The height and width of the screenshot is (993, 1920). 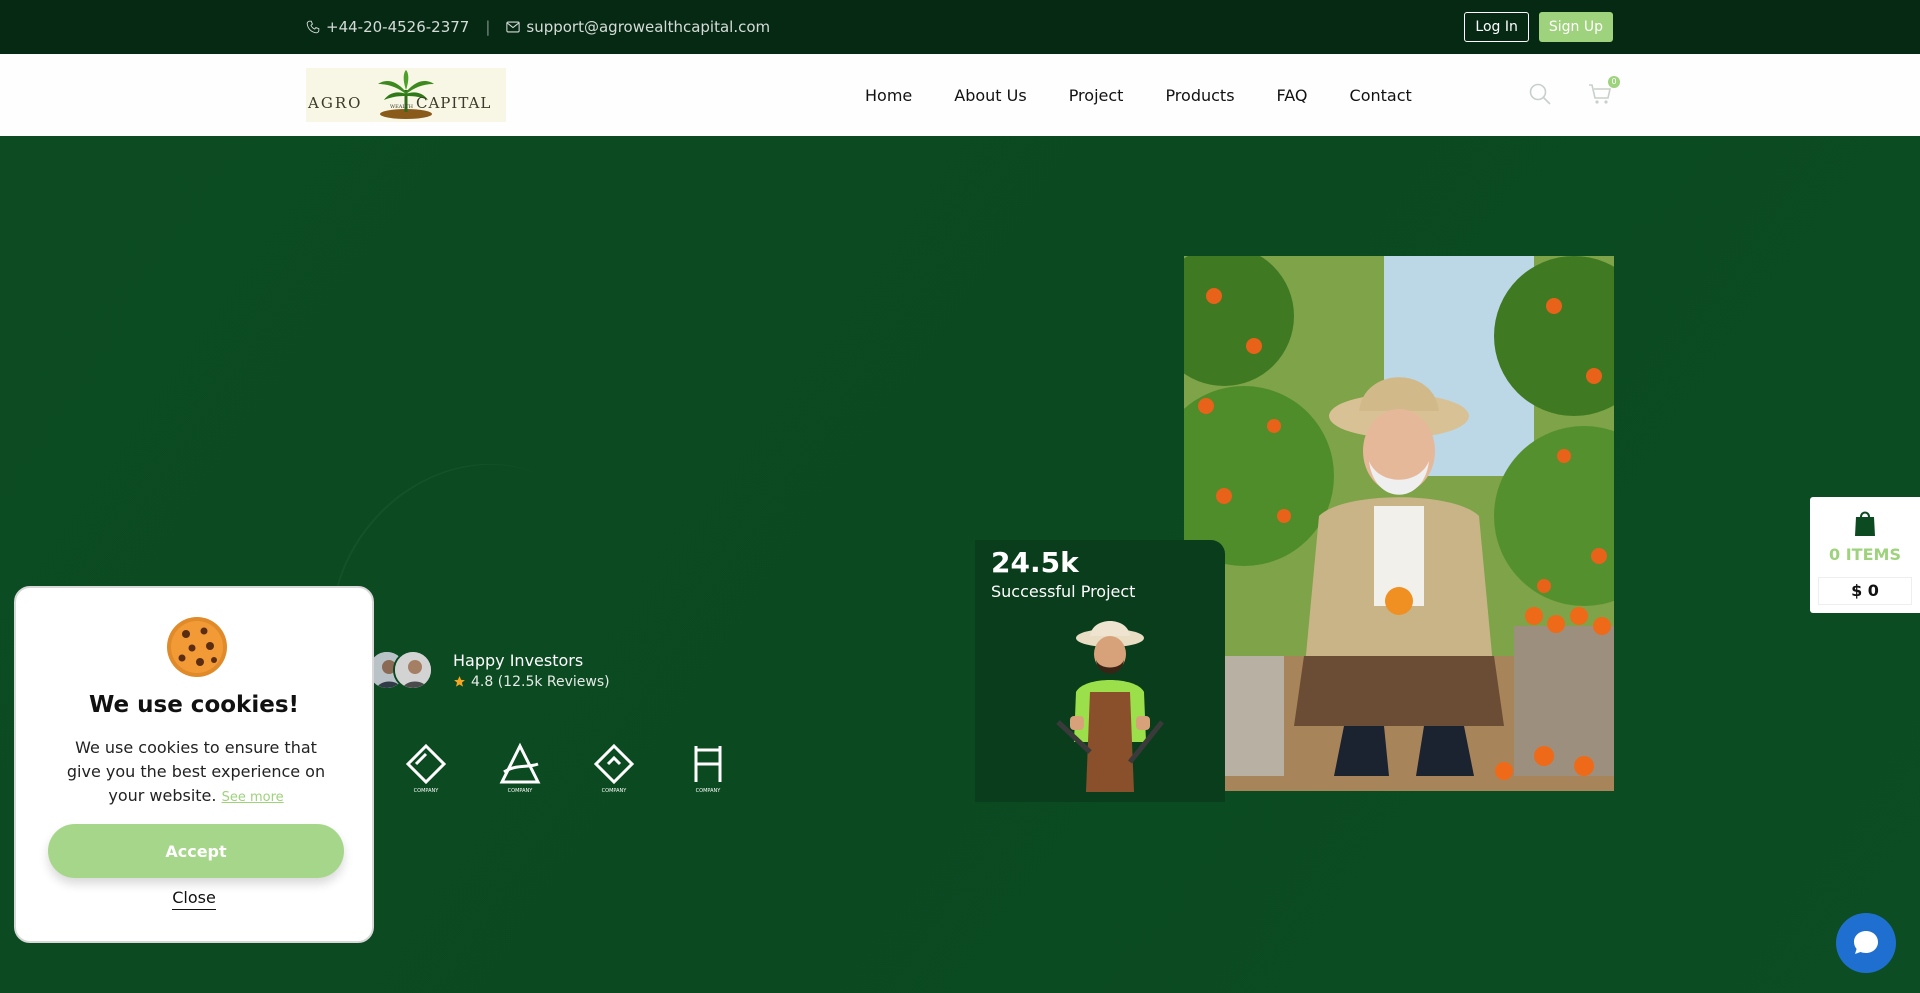 What do you see at coordinates (1381, 95) in the screenshot?
I see `nav-contact: Contact` at bounding box center [1381, 95].